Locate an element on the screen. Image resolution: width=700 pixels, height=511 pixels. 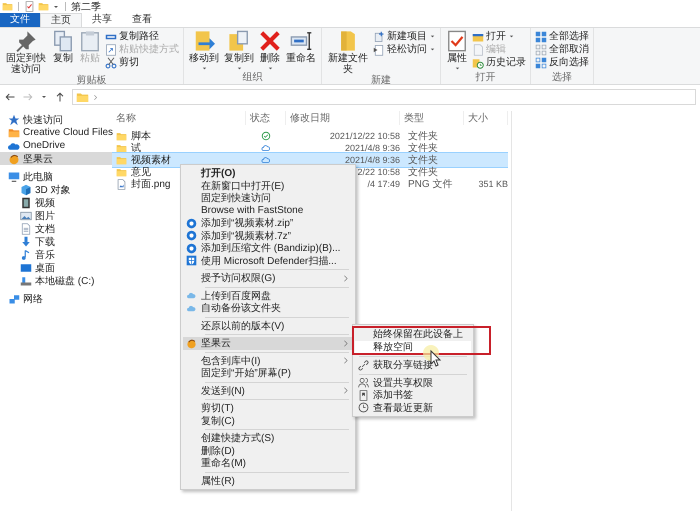
delete-icon is located at coordinates (270, 41).